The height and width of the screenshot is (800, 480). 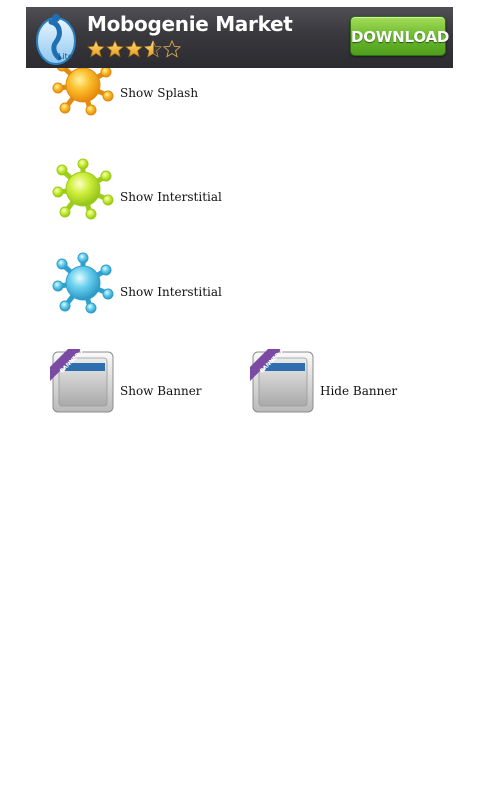 I want to click on download-button: DOWNLOAD, so click(x=399, y=36).